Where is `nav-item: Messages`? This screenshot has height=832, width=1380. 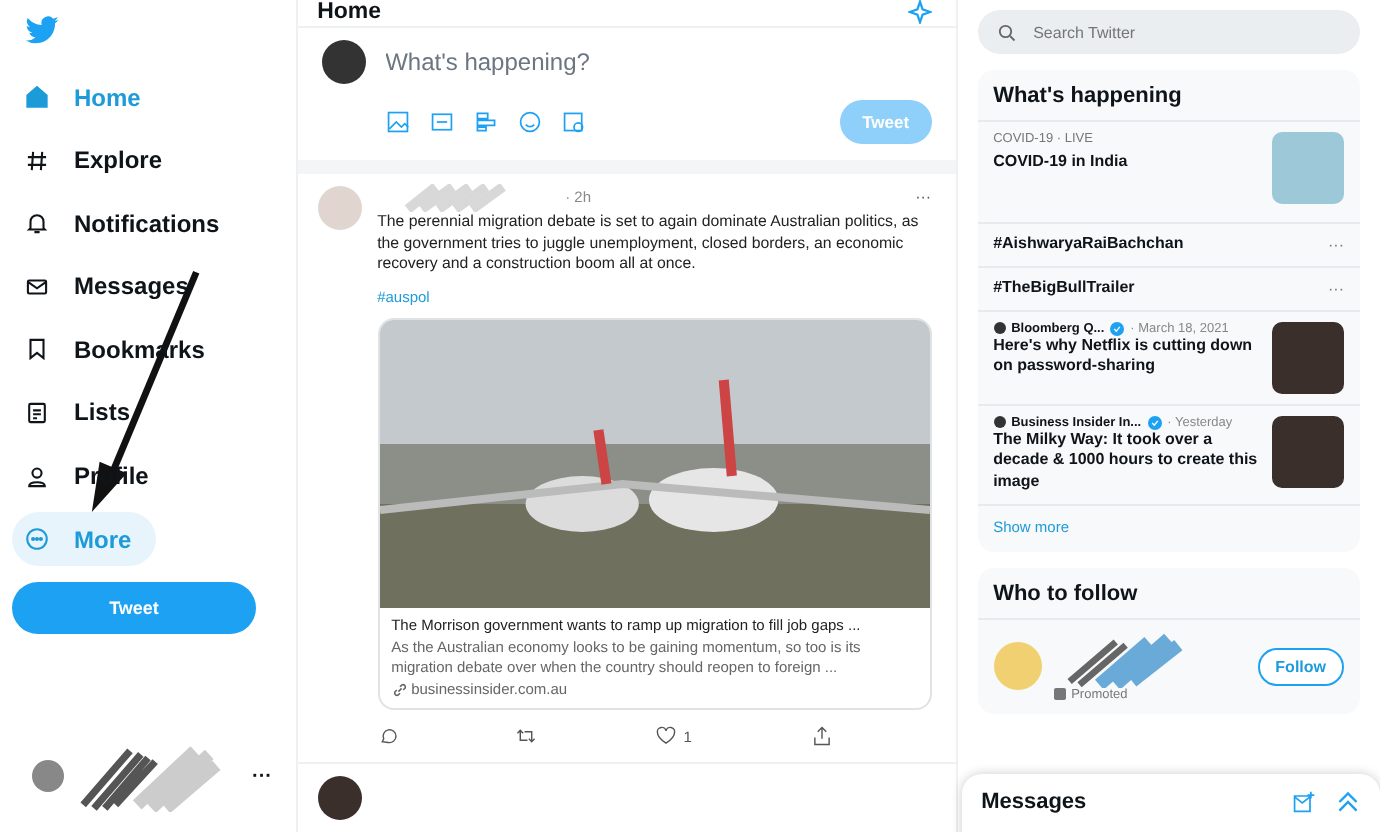
nav-item: Messages is located at coordinates (112, 286).